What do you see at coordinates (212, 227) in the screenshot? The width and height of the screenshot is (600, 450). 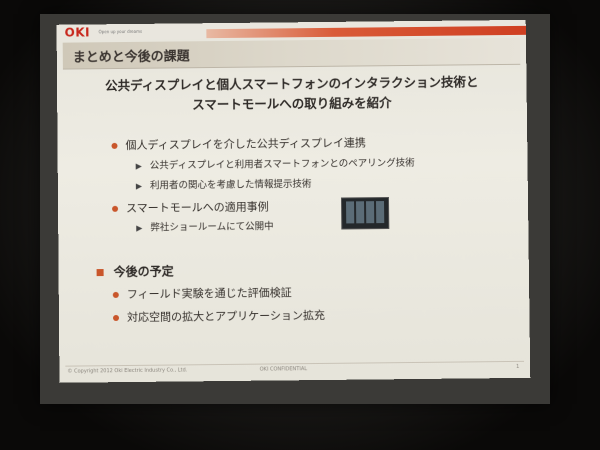 I see `sub-bullet-text: 弊社ショールームにて公開中` at bounding box center [212, 227].